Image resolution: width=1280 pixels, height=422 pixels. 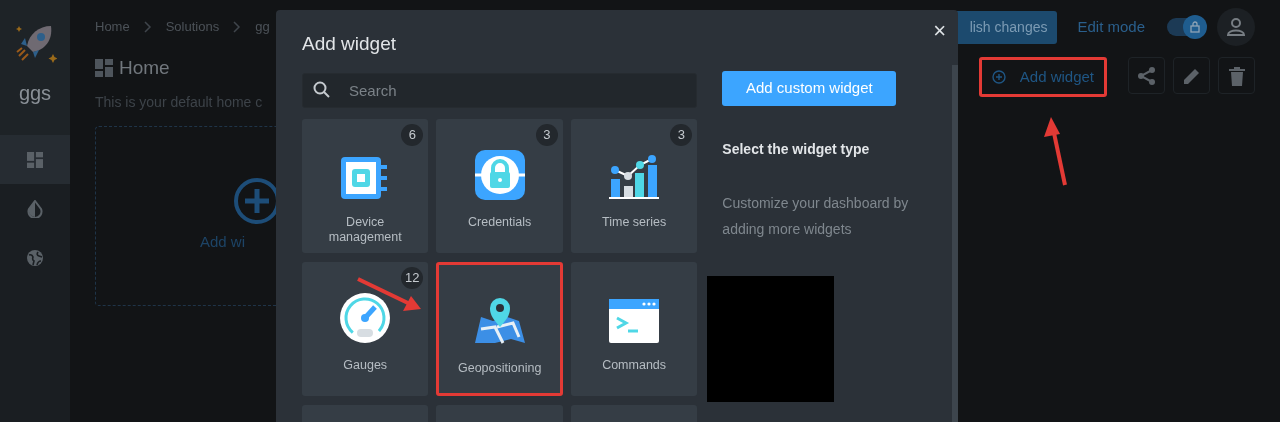 I want to click on edit-button, so click(x=1191, y=75).